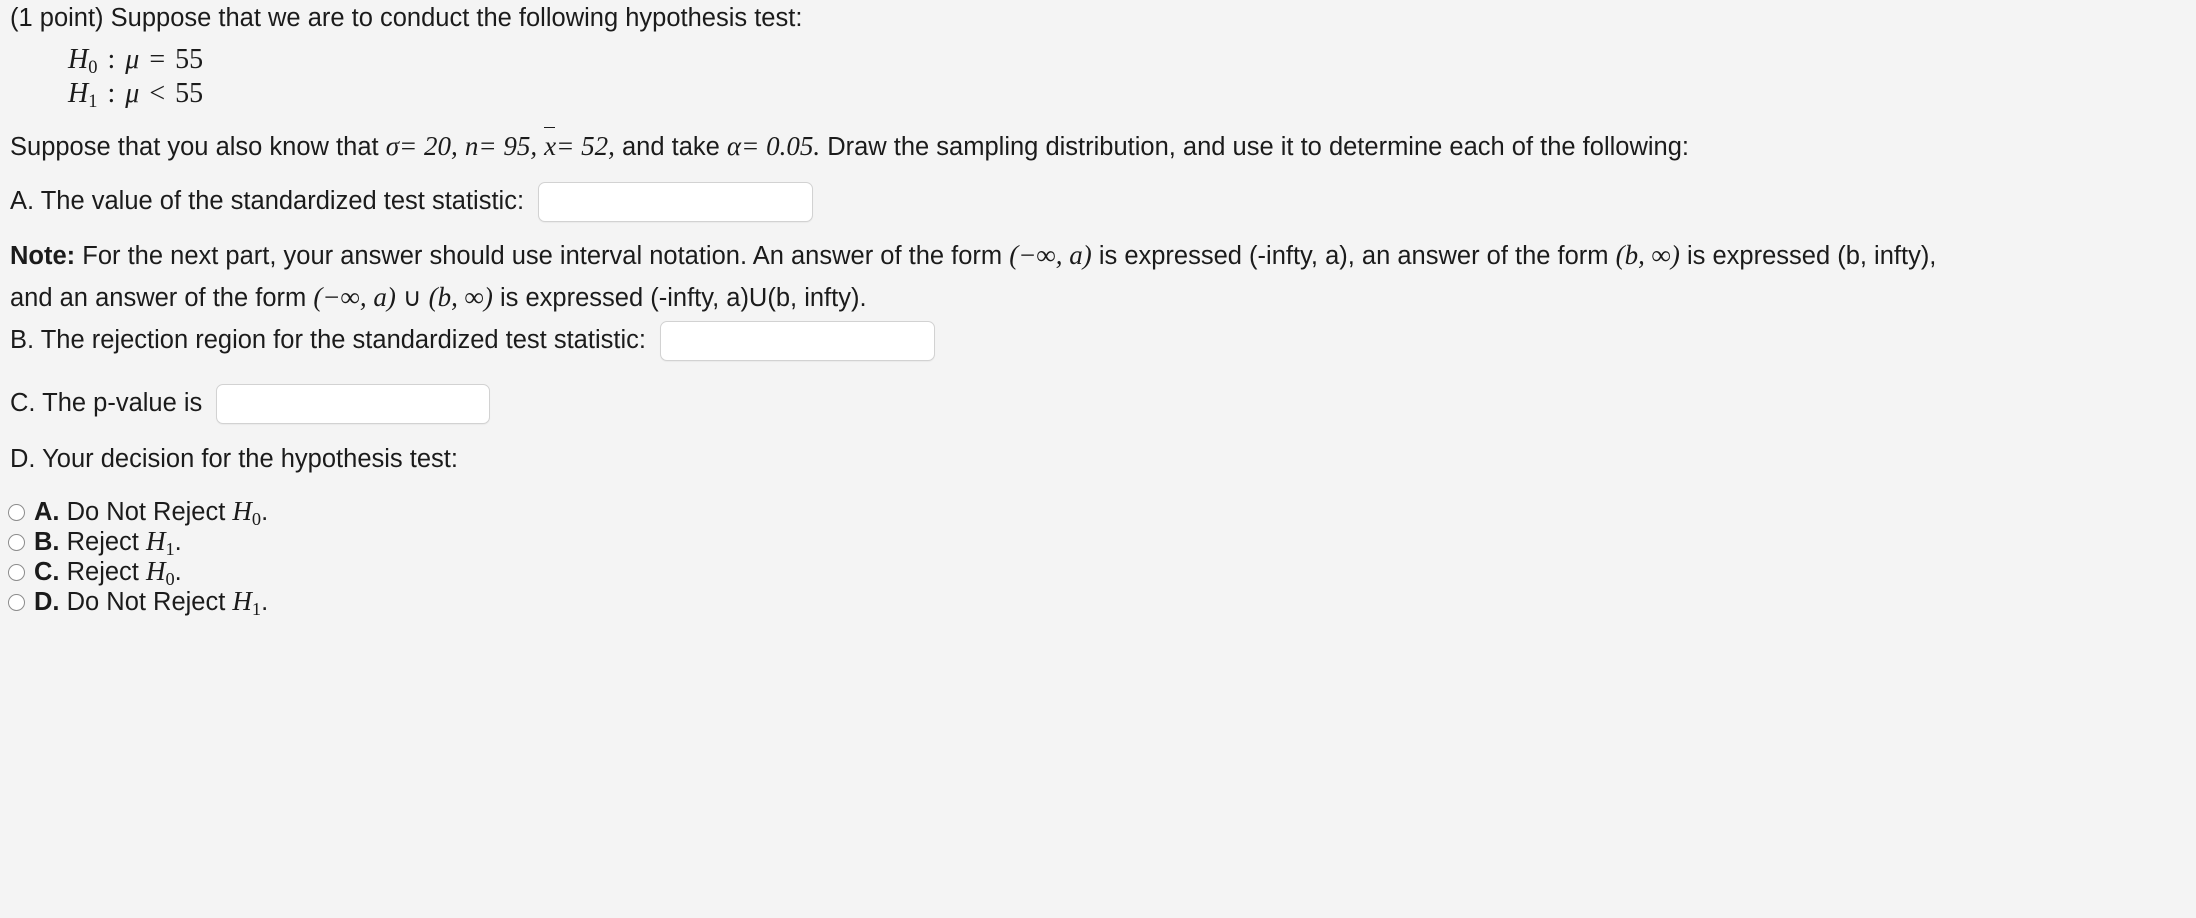 Image resolution: width=2196 pixels, height=918 pixels. I want to click on option-d-symbol: H, so click(242, 601).